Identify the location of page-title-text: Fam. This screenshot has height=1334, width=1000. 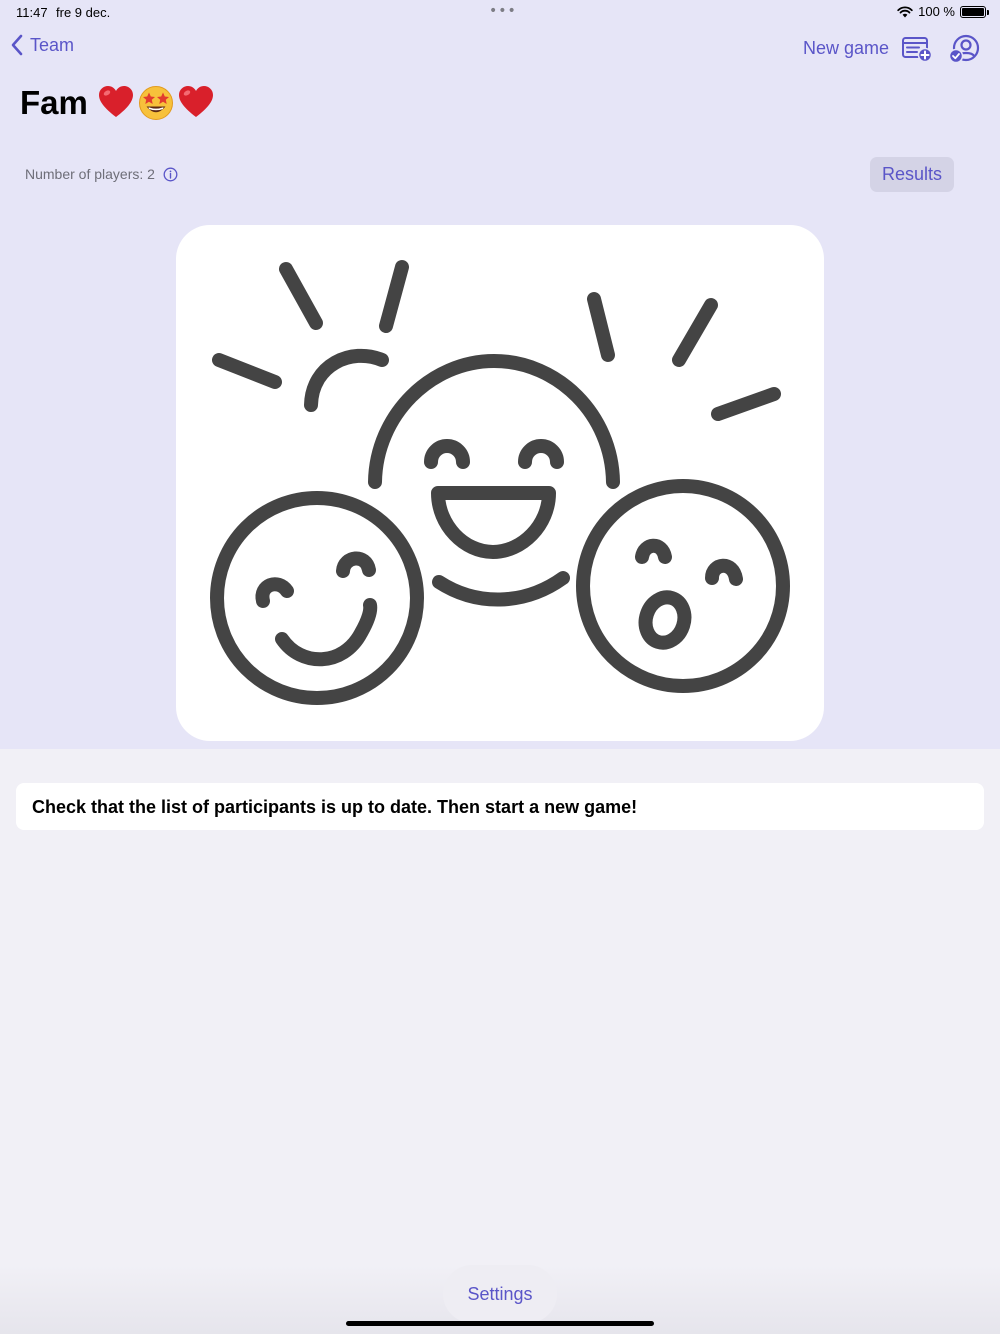
(54, 102).